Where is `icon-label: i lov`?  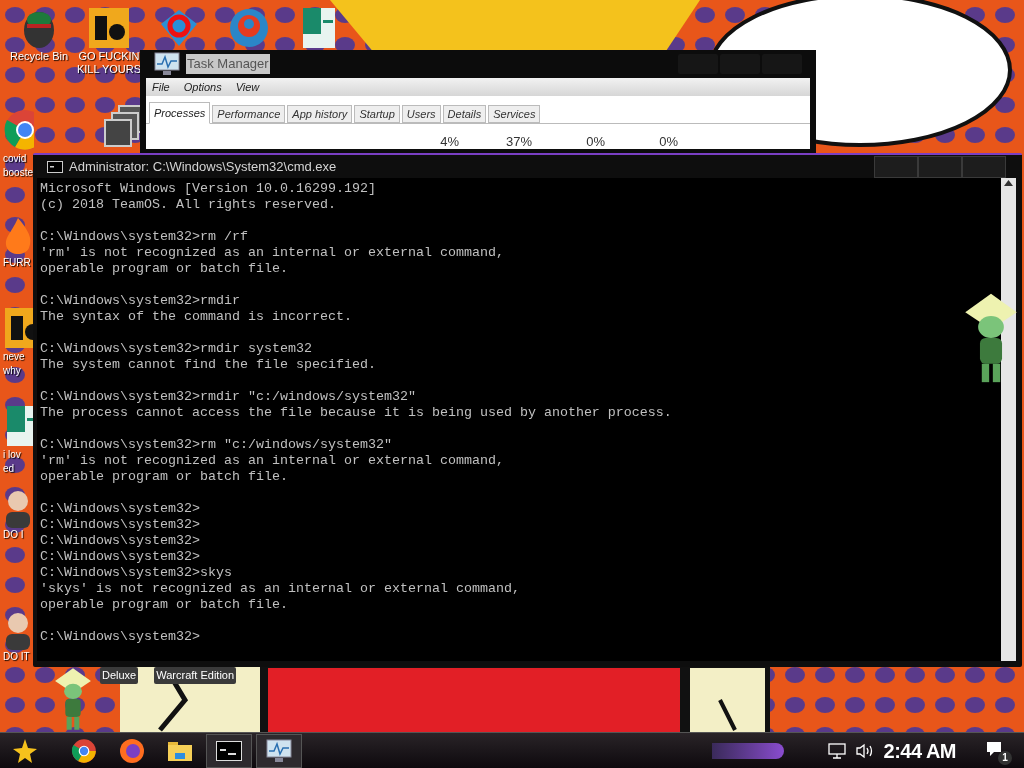
icon-label: i lov is located at coordinates (12, 455).